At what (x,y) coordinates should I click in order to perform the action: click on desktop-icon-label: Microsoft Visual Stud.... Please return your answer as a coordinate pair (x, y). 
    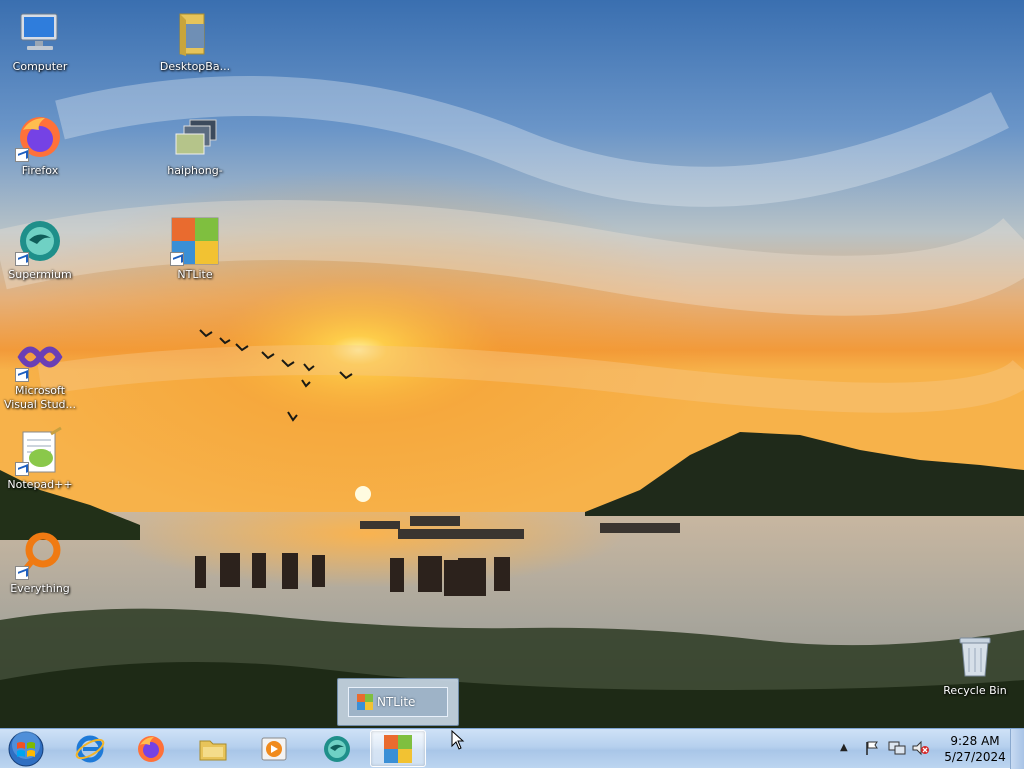
    Looking at the image, I should click on (40, 397).